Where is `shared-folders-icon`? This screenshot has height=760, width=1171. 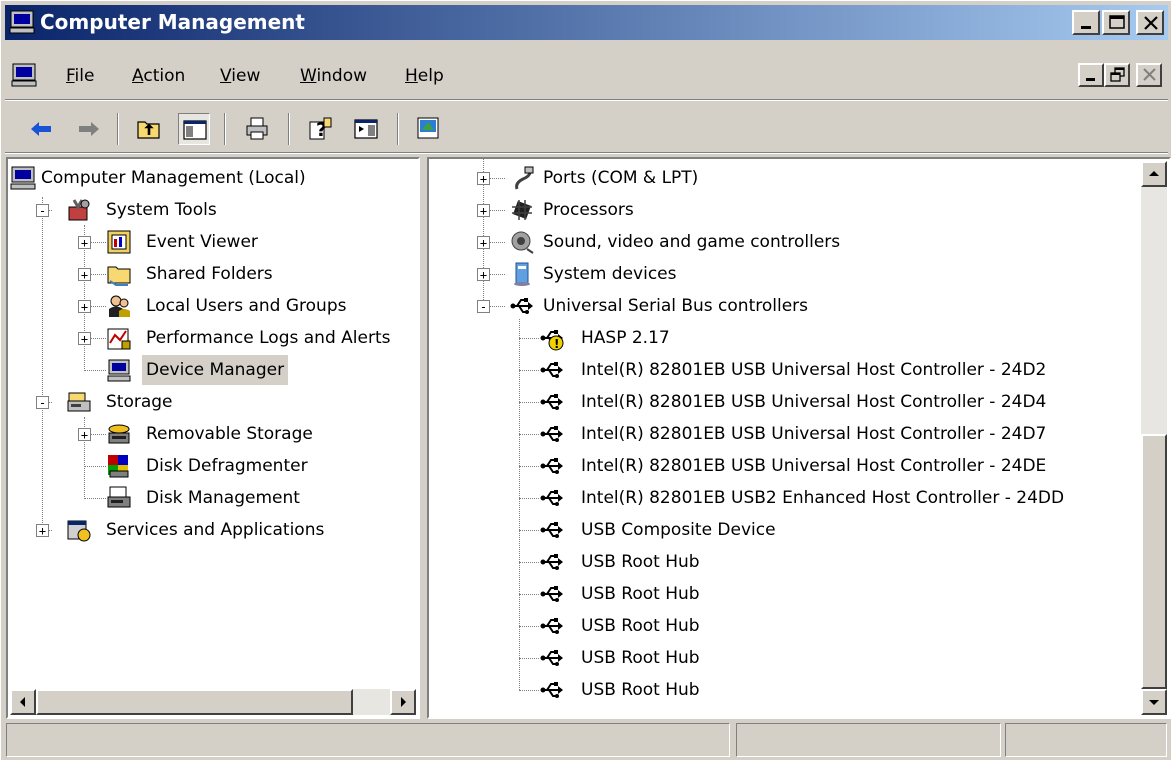
shared-folders-icon is located at coordinates (119, 276).